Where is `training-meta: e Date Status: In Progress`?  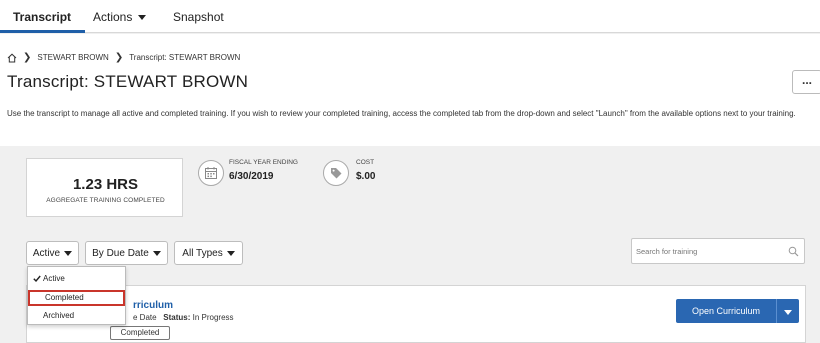
training-meta: e Date Status: In Progress is located at coordinates (183, 317).